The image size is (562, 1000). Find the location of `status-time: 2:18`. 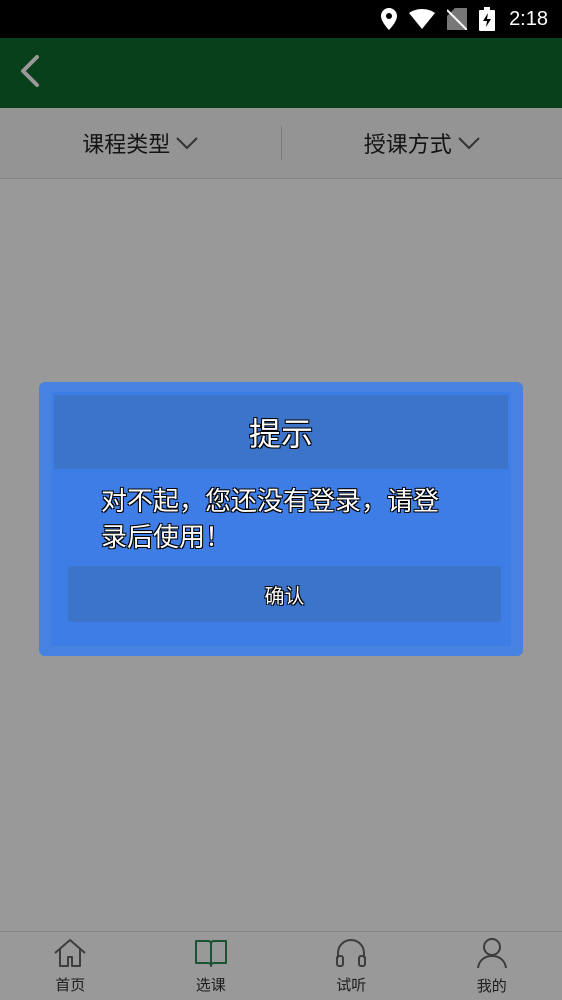

status-time: 2:18 is located at coordinates (528, 18).